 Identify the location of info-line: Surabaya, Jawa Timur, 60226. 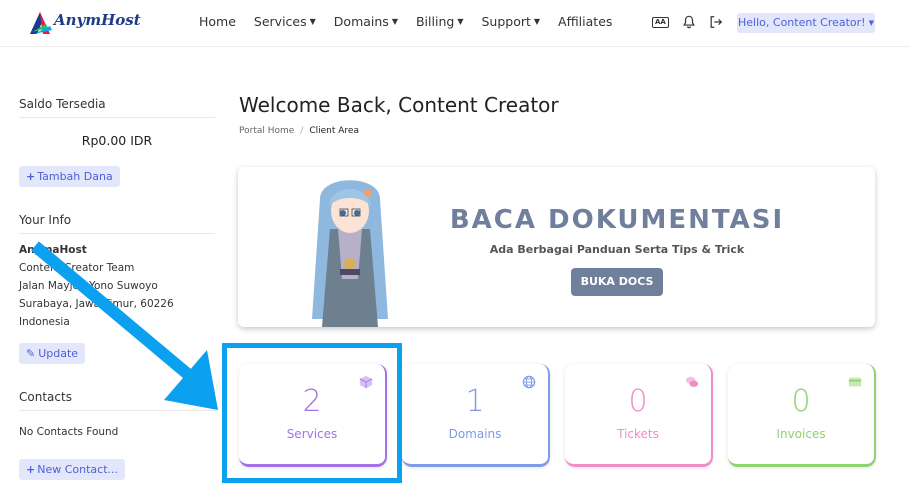
(96, 304).